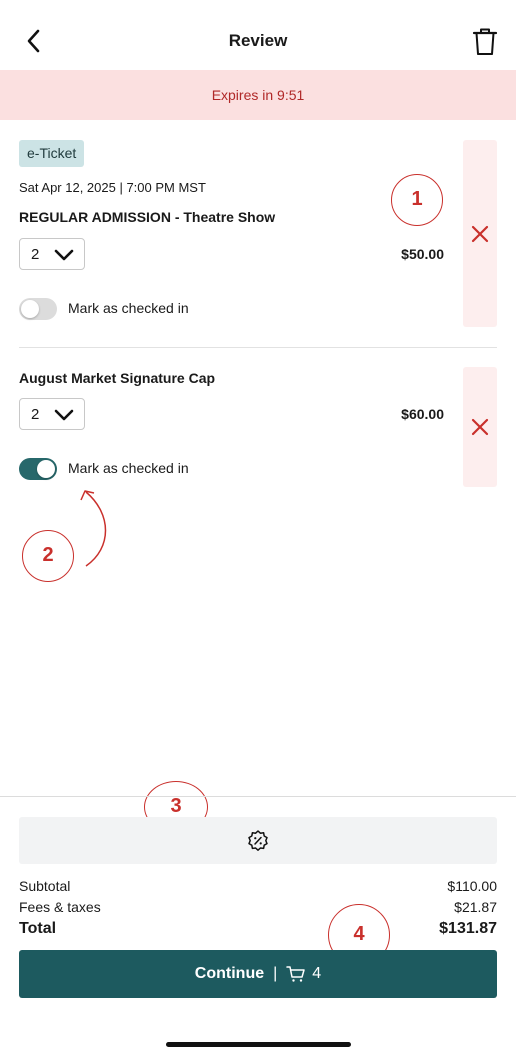  I want to click on item-name: REGULAR ADMISSION - Theatre Show, so click(147, 217).